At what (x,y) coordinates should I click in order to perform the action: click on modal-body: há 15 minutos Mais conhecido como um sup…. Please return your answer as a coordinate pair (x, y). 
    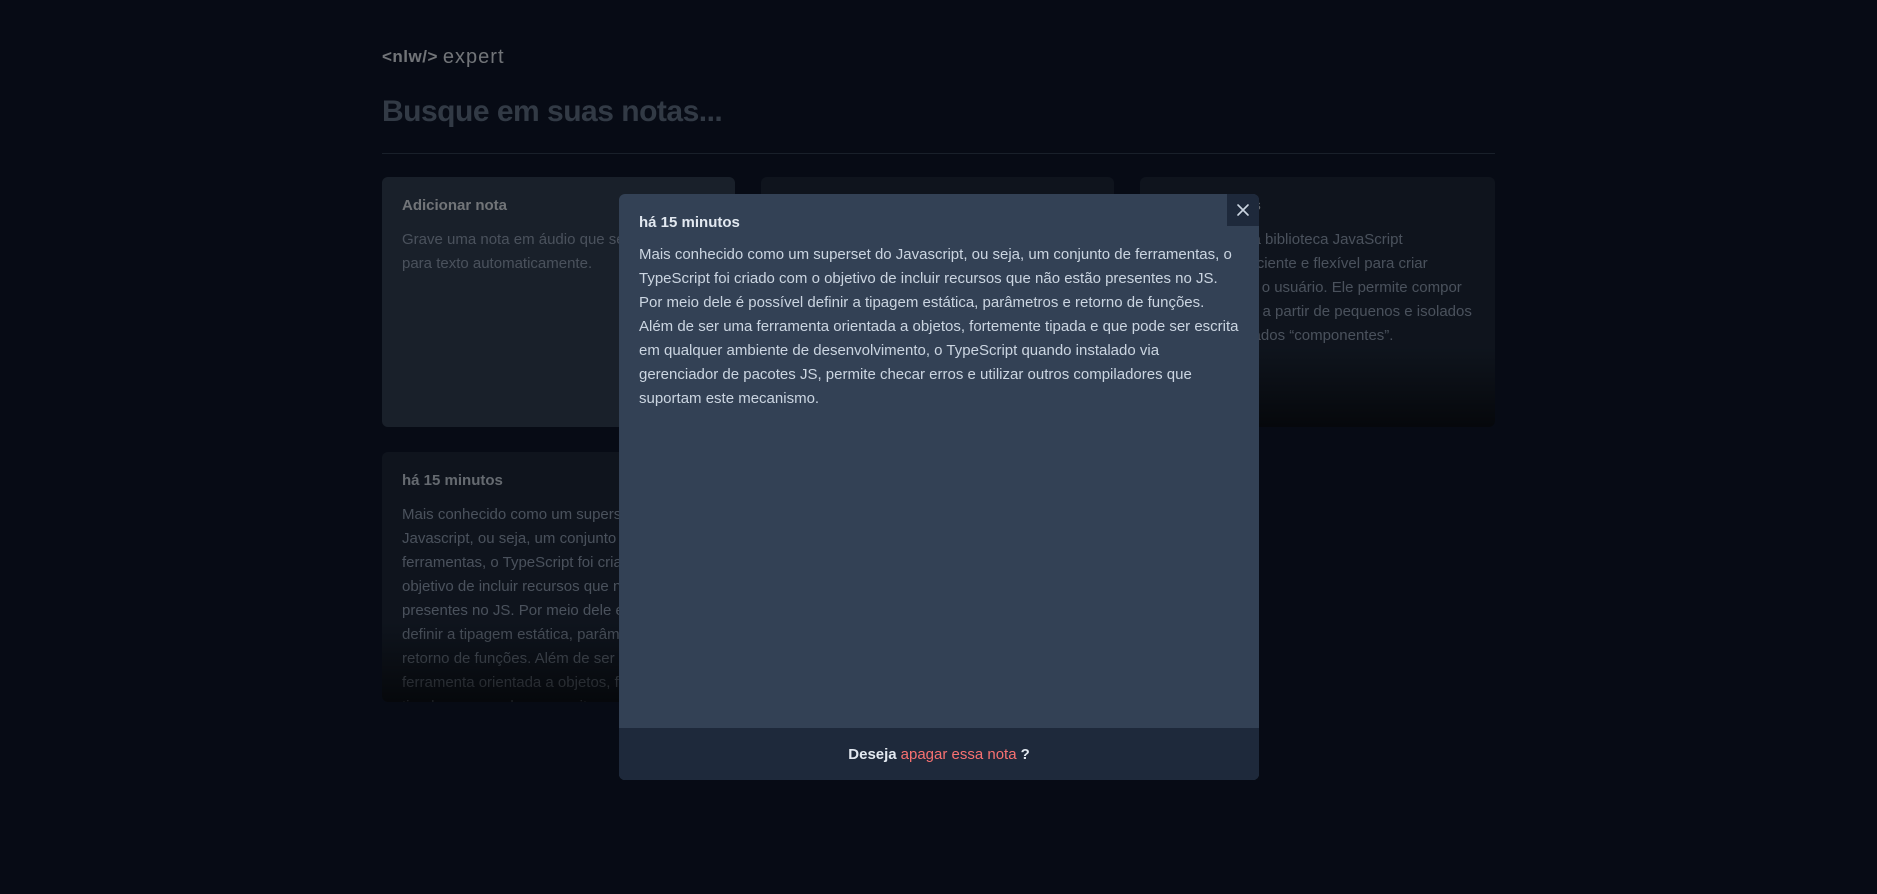
    Looking at the image, I should click on (939, 312).